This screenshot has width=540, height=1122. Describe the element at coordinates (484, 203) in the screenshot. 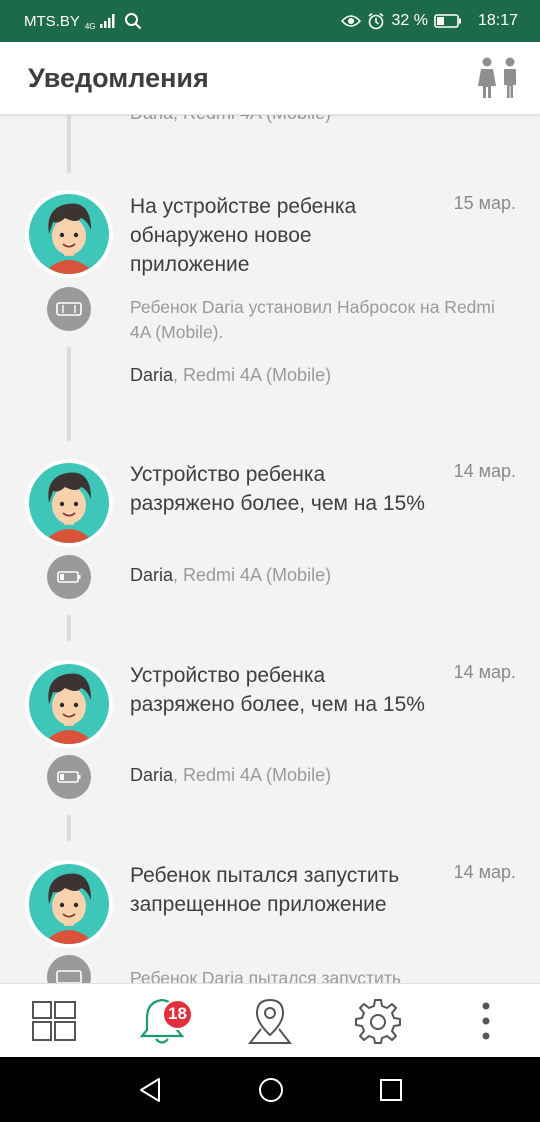

I see `notification-date: 15 мар.` at that location.